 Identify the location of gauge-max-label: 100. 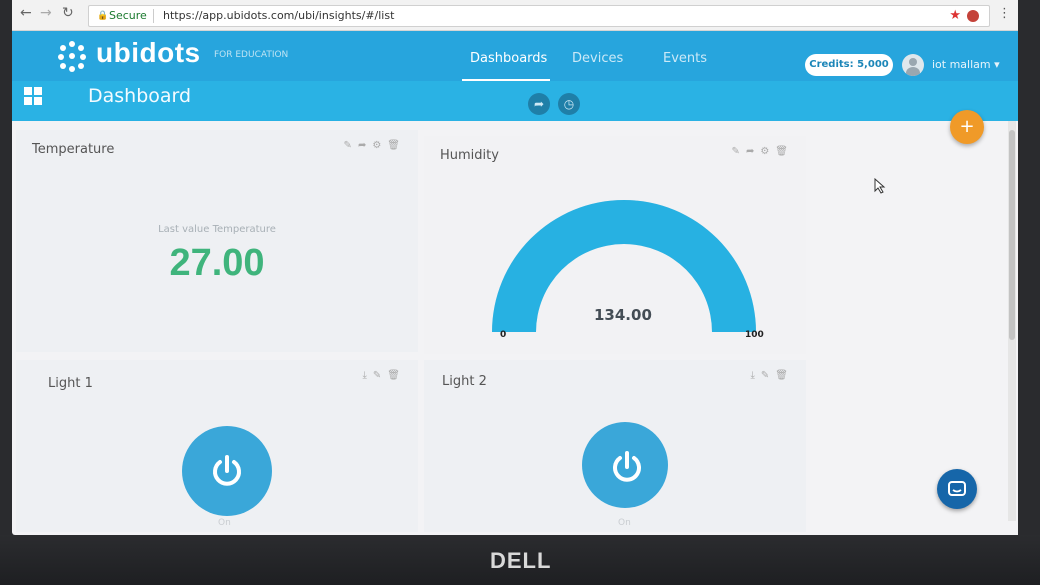
(754, 335).